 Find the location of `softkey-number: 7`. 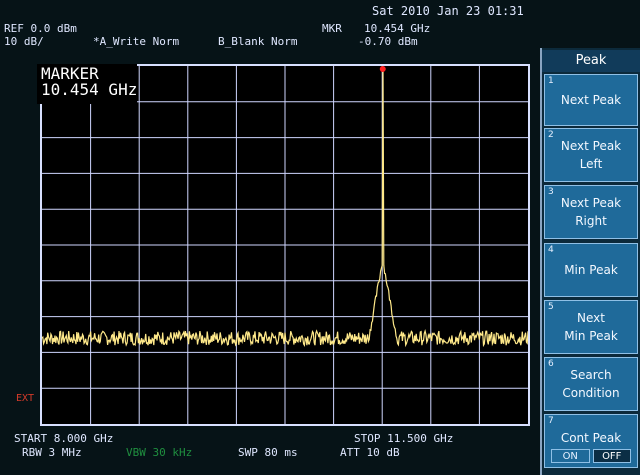

softkey-number: 7 is located at coordinates (551, 421).